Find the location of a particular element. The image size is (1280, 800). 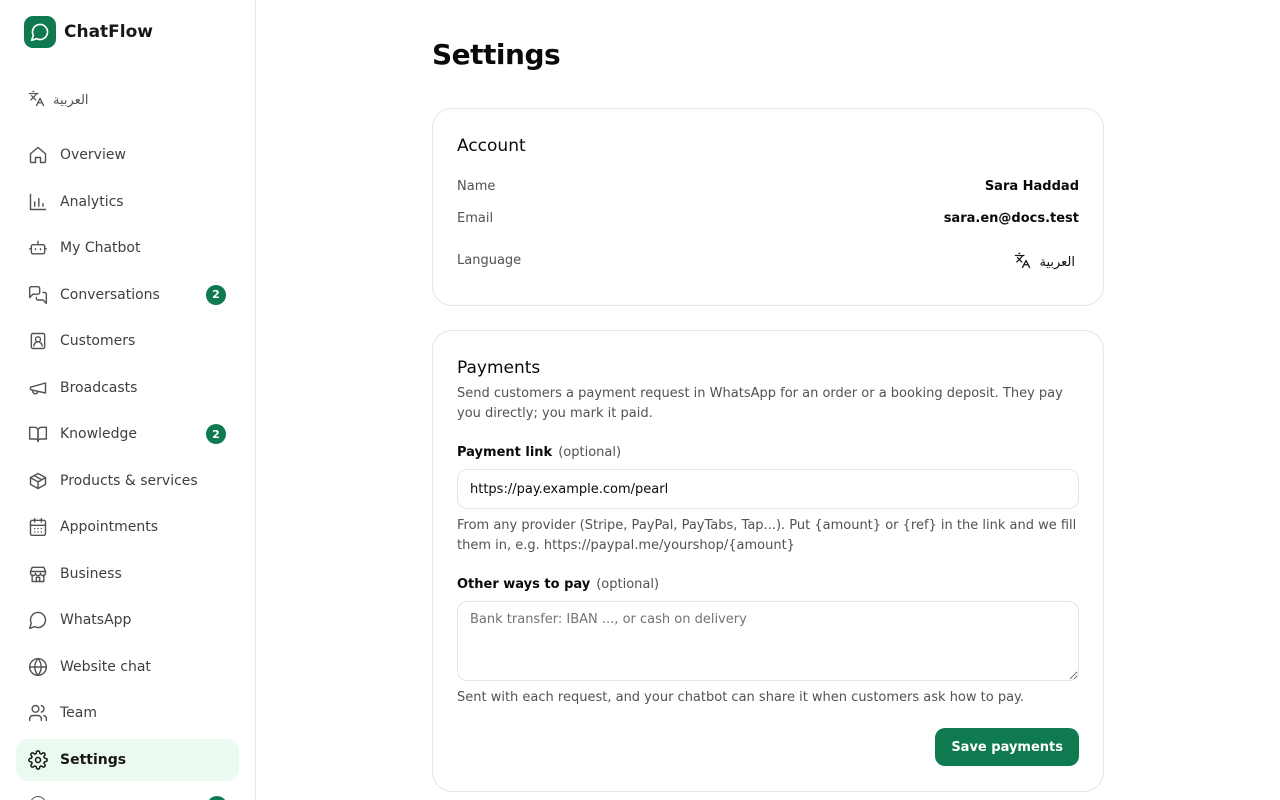

sidebar-item-whatsapp: WhatsApp is located at coordinates (127, 620).